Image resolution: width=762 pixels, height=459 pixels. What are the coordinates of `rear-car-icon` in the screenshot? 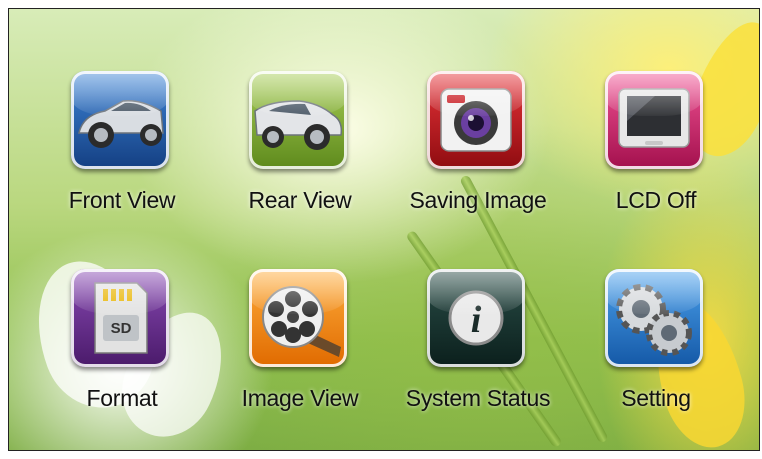 It's located at (298, 125).